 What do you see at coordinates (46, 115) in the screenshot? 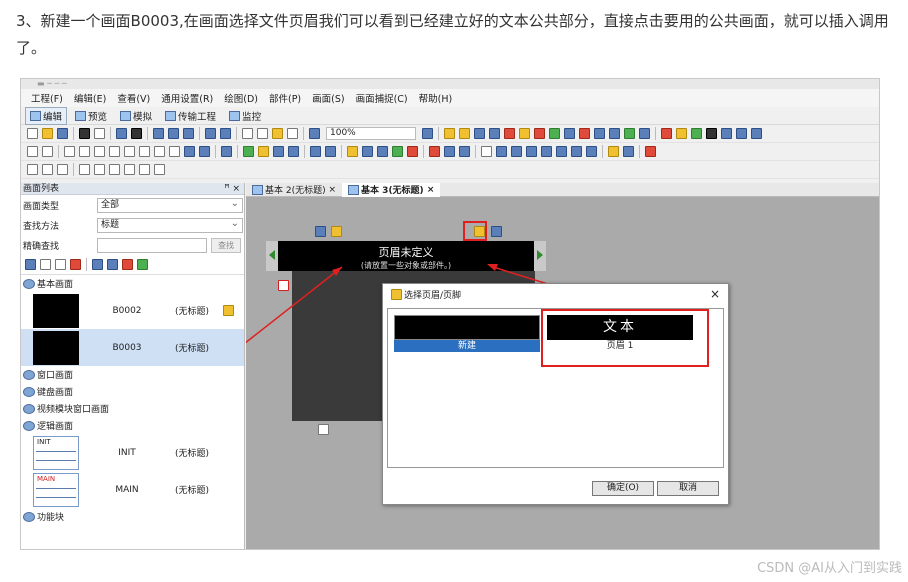
I see `mode-edit-button: 编辑` at bounding box center [46, 115].